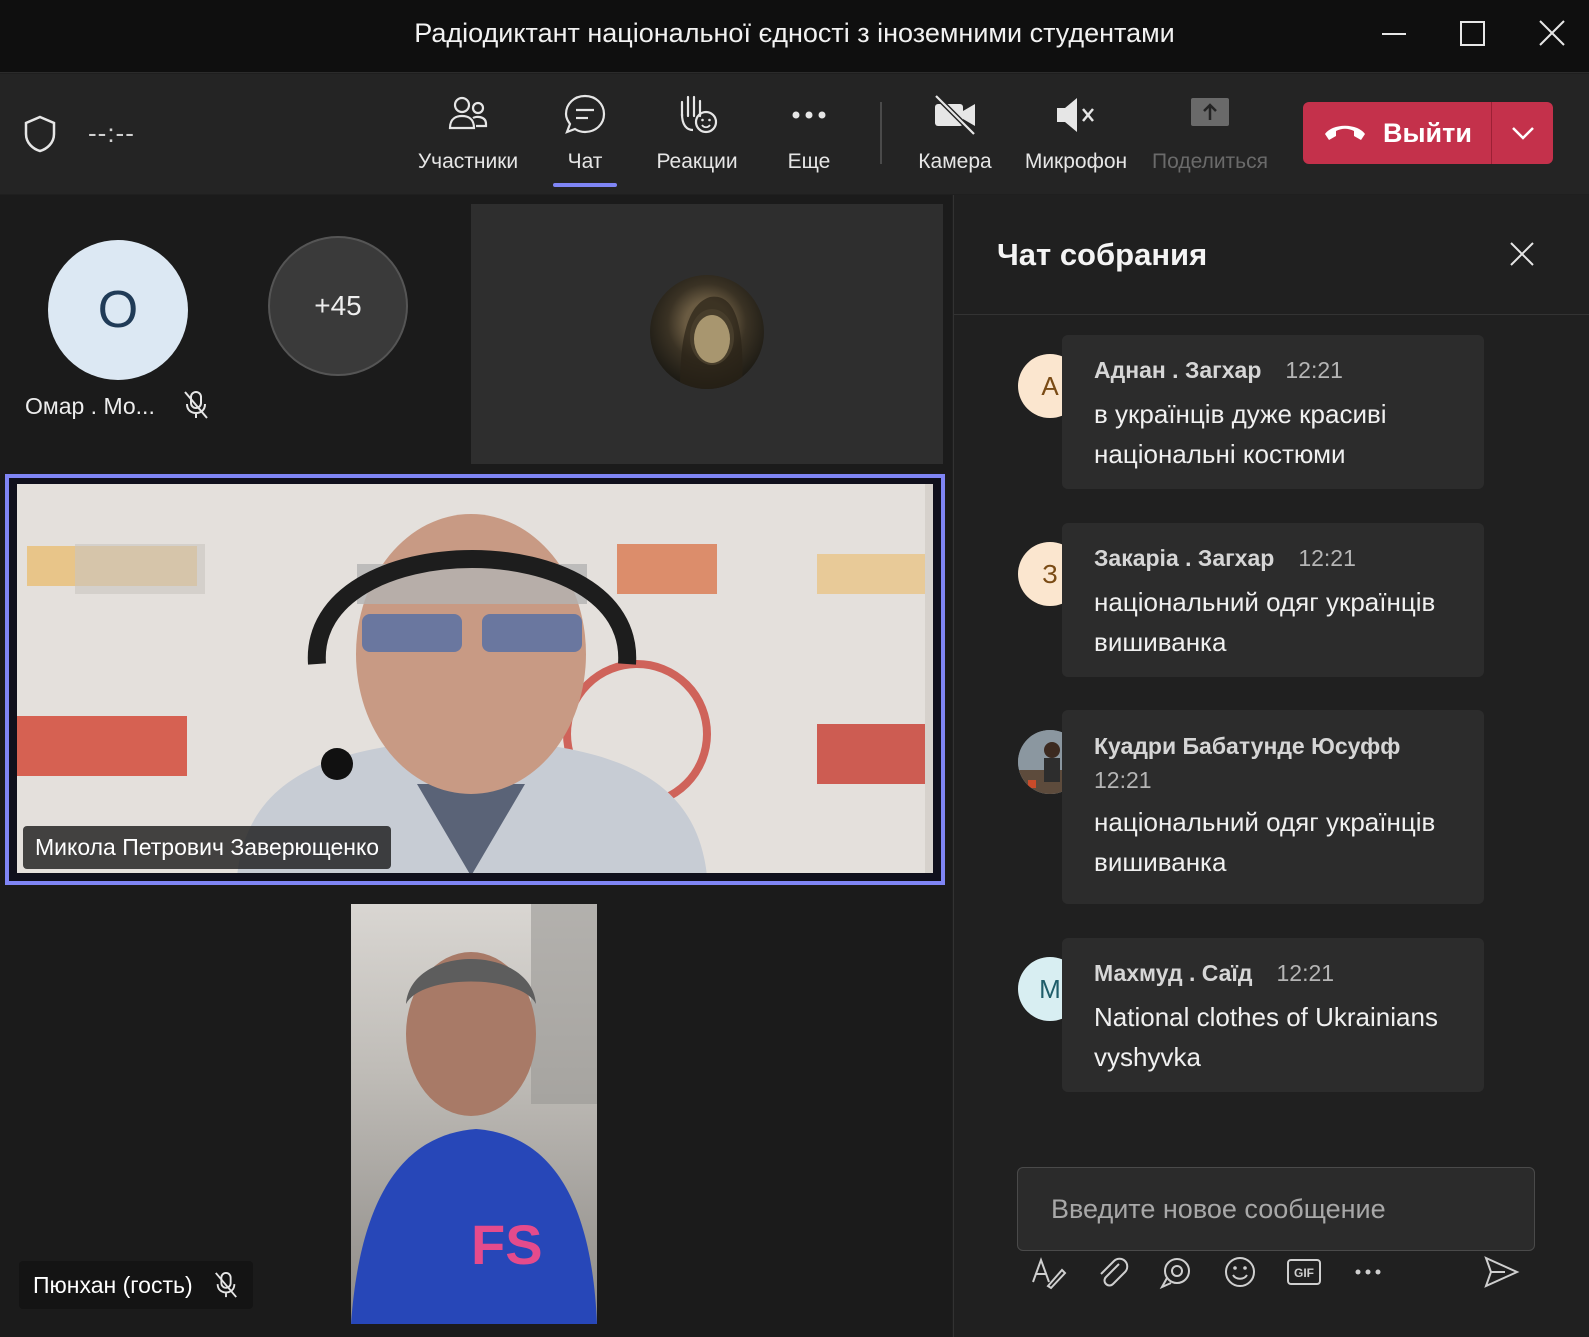  What do you see at coordinates (585, 185) in the screenshot?
I see `chat-active-indicator` at bounding box center [585, 185].